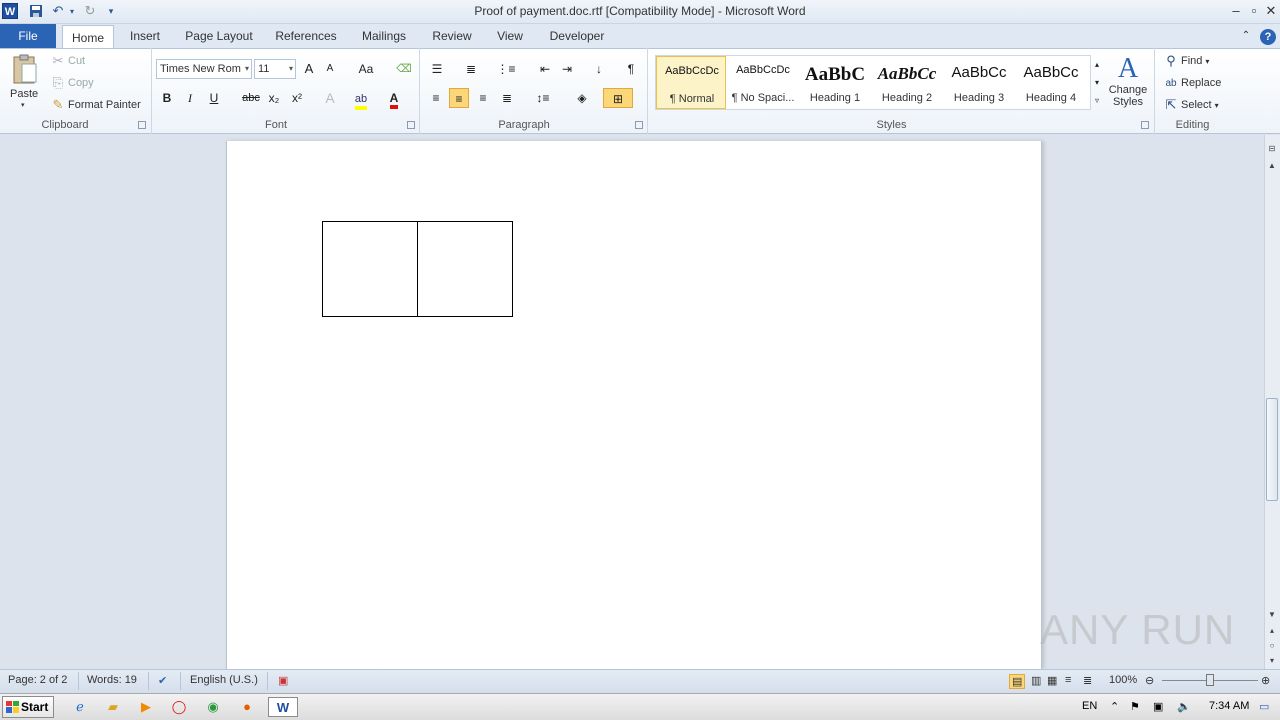  I want to click on cut-button: ✂ Cut, so click(68, 60).